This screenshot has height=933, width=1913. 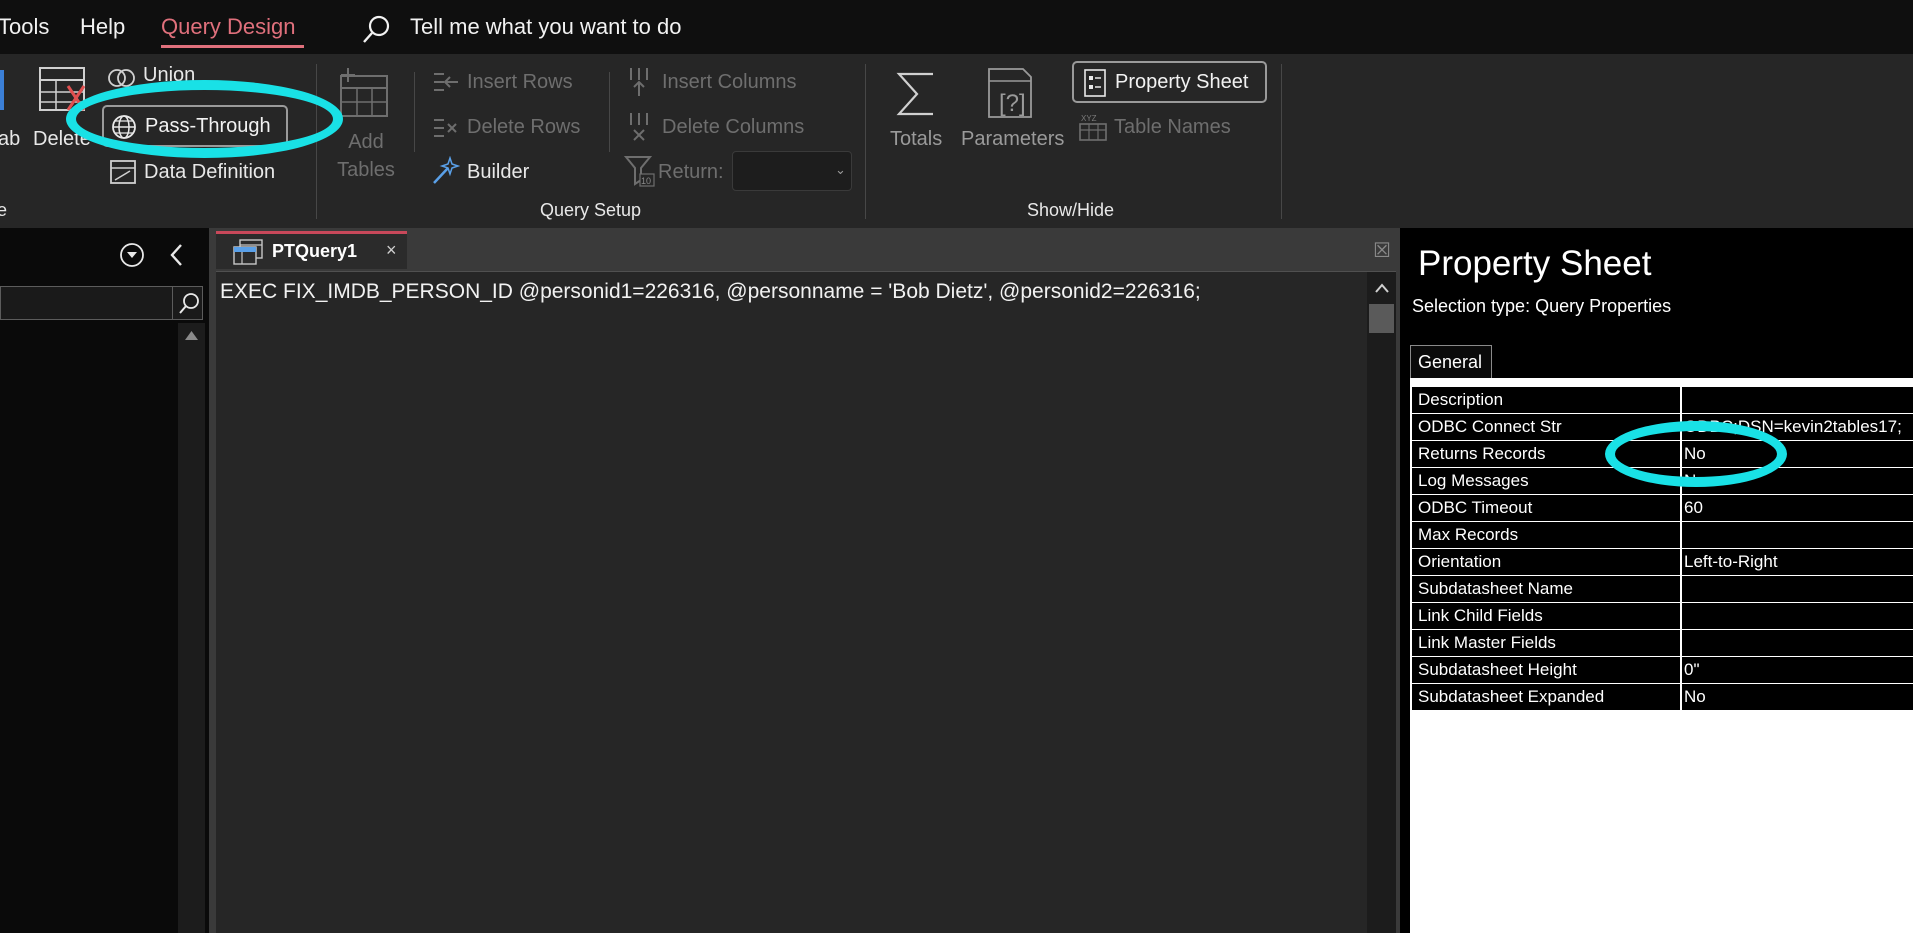 What do you see at coordinates (691, 172) in the screenshot?
I see `return-label: Return:` at bounding box center [691, 172].